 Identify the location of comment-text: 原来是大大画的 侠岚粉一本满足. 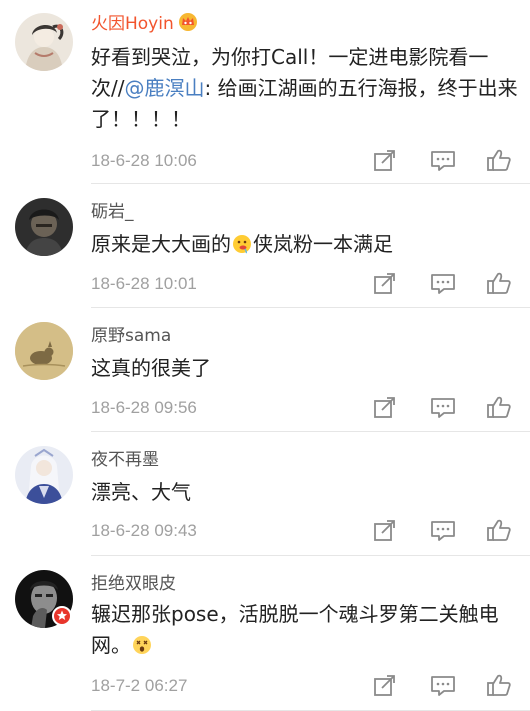
(306, 244).